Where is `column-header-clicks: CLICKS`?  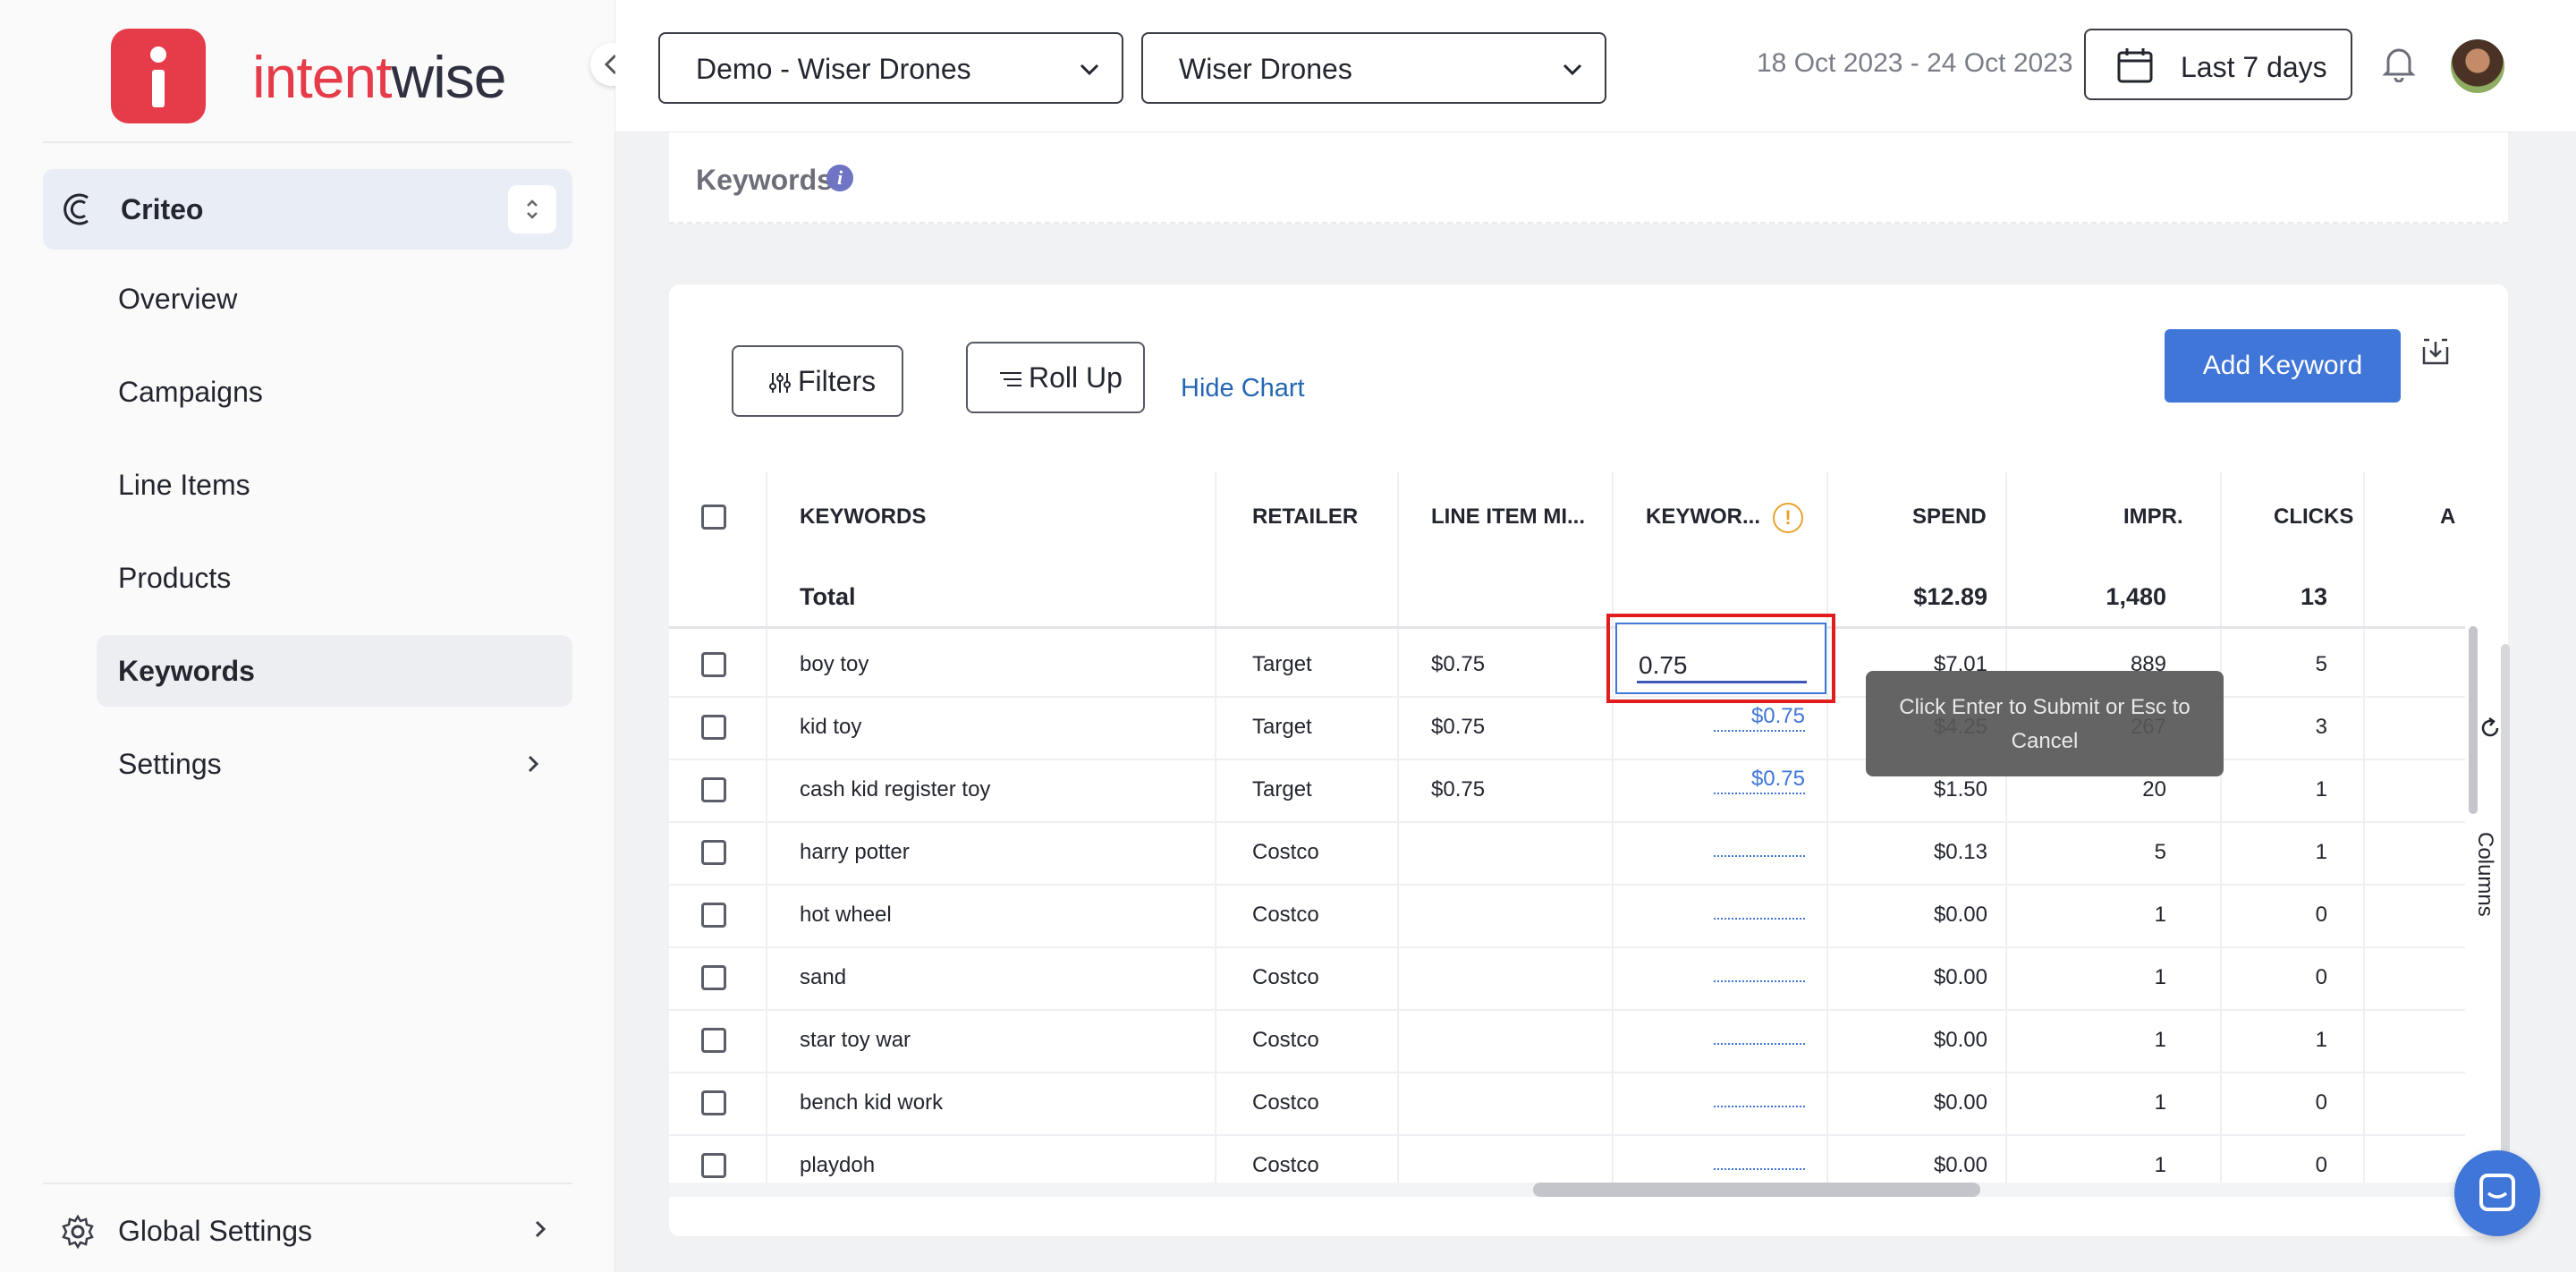 column-header-clicks: CLICKS is located at coordinates (2313, 517).